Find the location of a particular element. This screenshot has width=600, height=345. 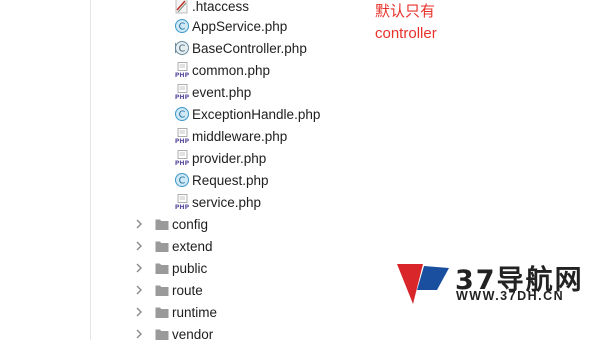

folder-name: vendor is located at coordinates (193, 334).